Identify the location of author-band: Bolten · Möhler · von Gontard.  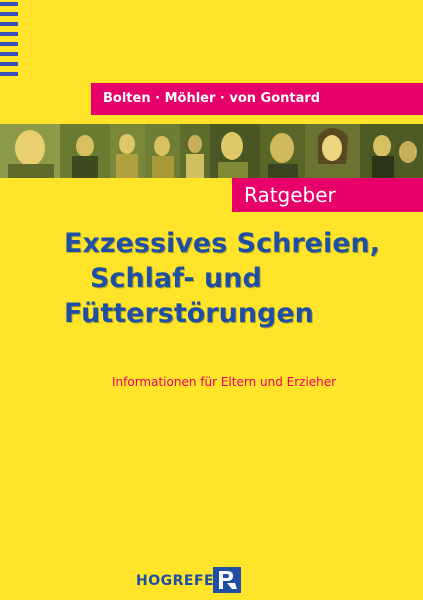
(257, 99).